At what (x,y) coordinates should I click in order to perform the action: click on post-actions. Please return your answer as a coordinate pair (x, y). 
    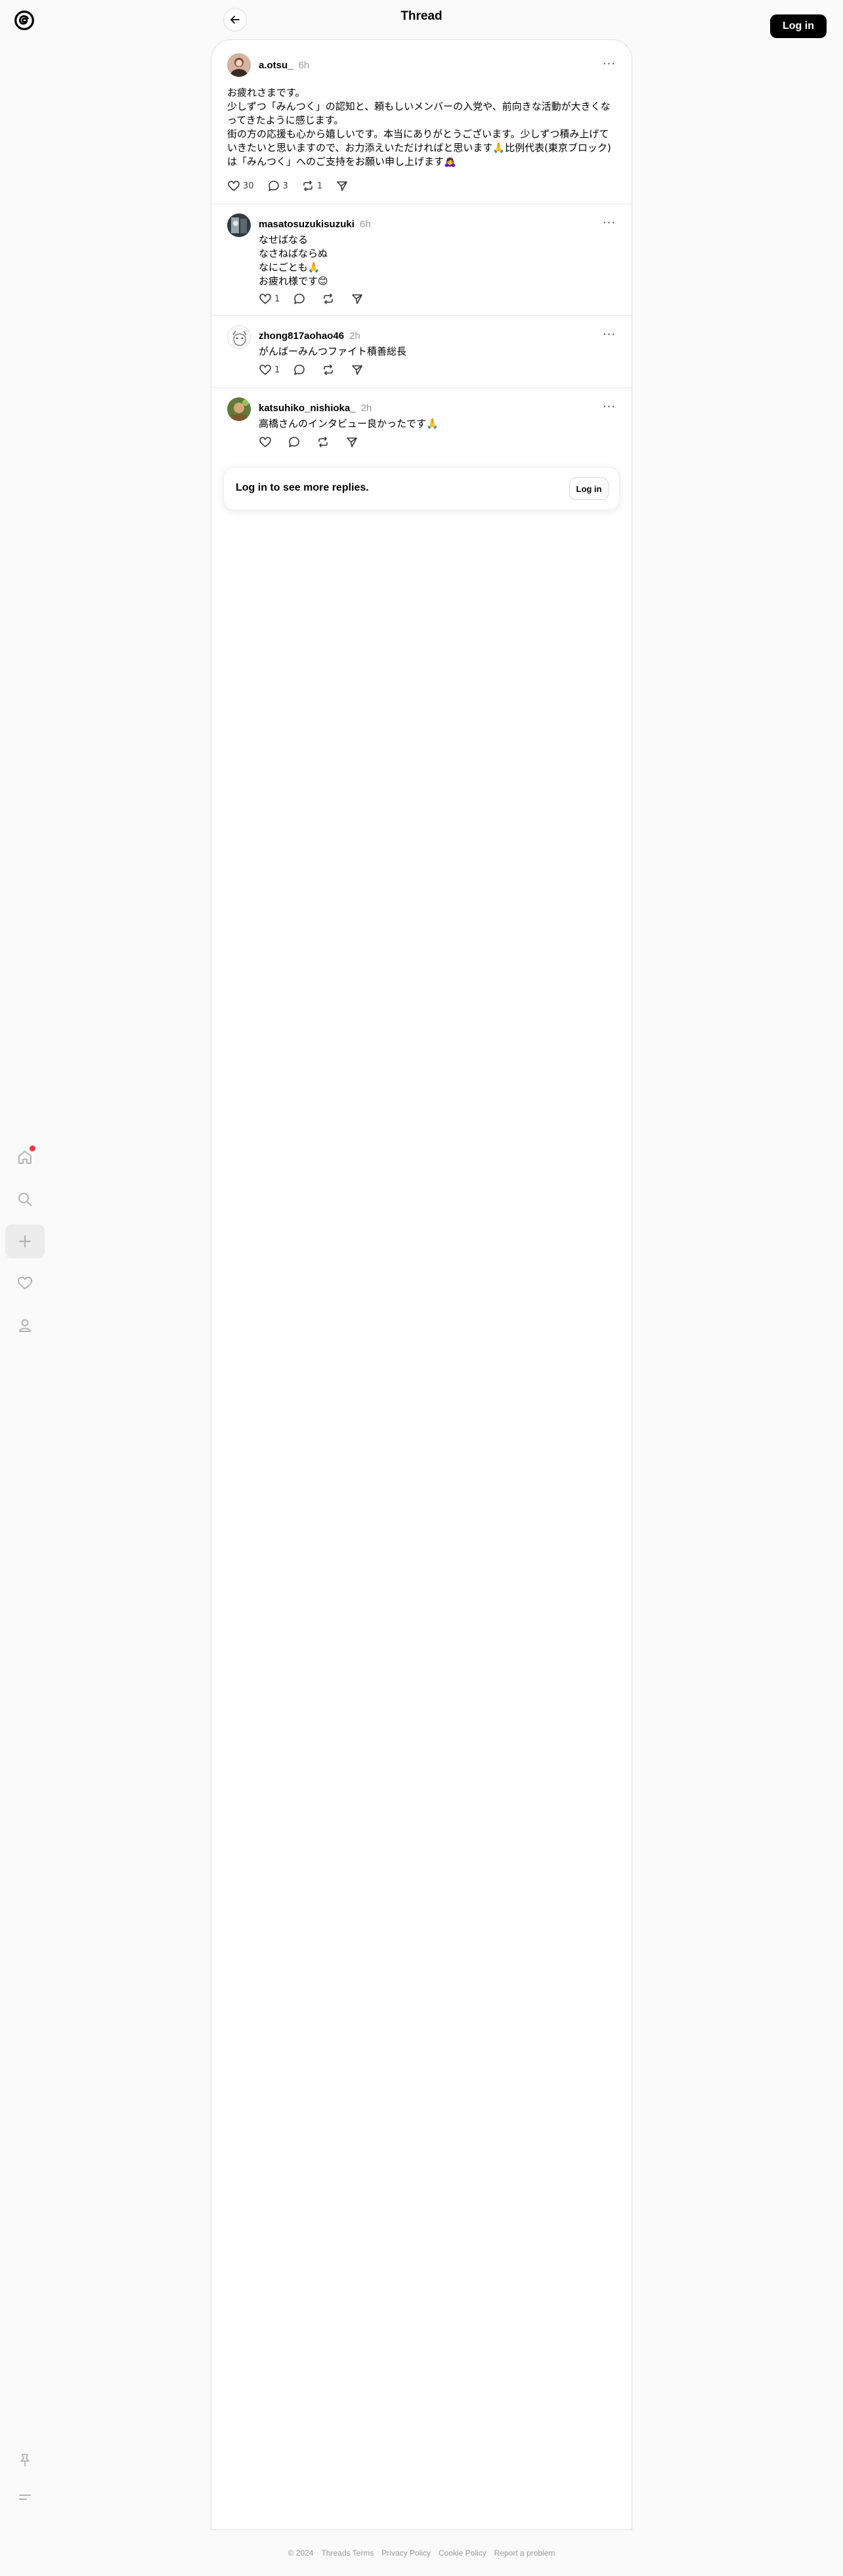
    Looking at the image, I should click on (316, 442).